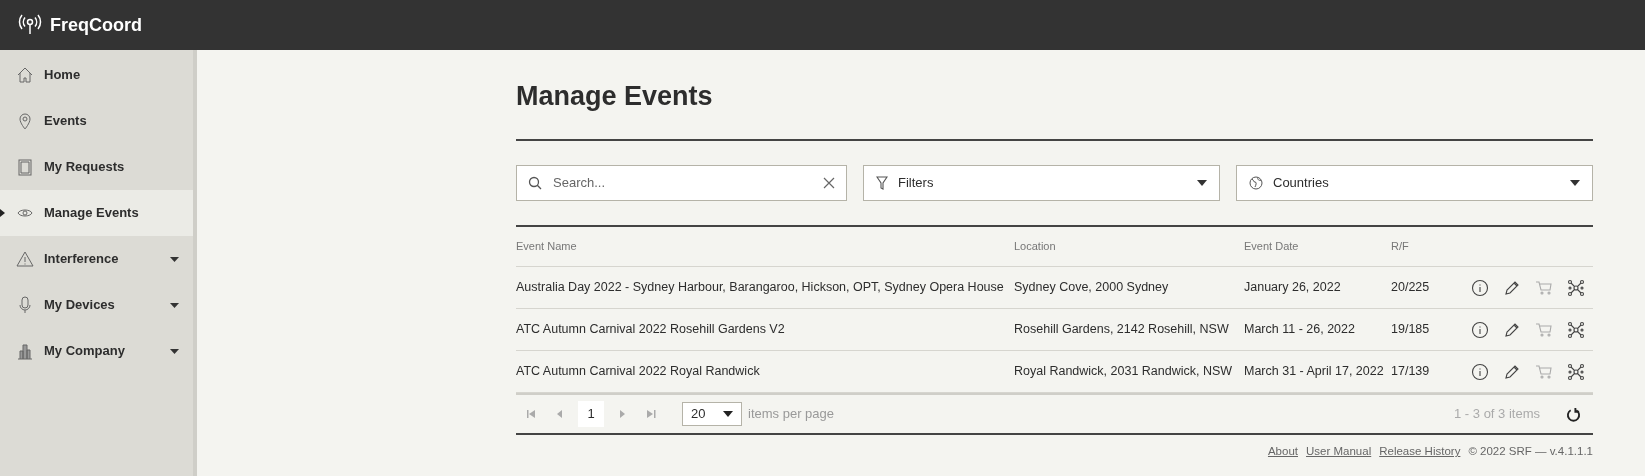 The height and width of the screenshot is (476, 1645). I want to click on event-name-cell: Australia Day 2022 - Sydney Harbour, Barangaroo, Hickson, OPT, Sydney Opera House, so click(765, 287).